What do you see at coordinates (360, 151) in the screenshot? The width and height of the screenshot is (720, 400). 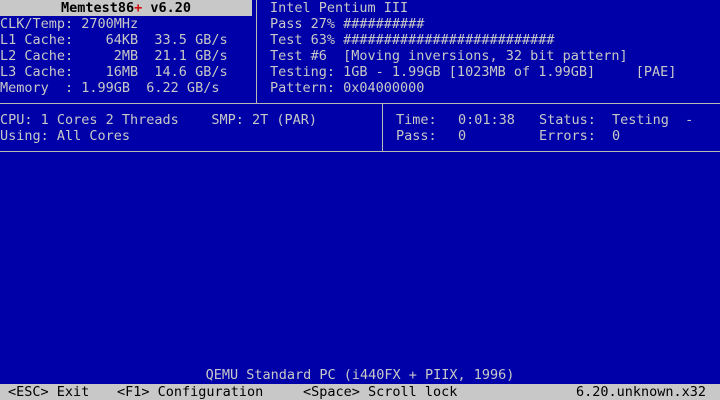 I see `stats-horizontal-divider` at bounding box center [360, 151].